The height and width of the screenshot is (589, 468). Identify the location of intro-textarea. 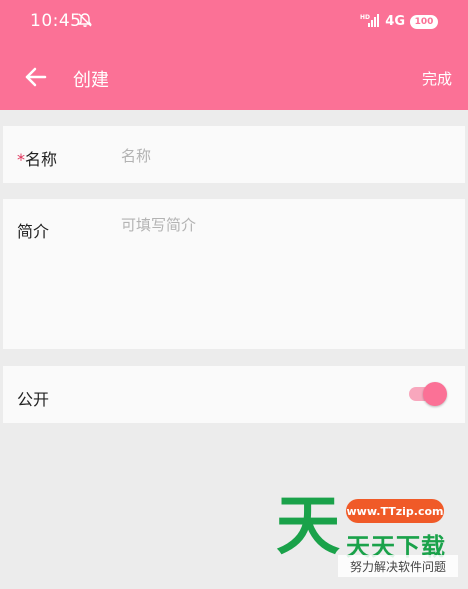
(285, 274).